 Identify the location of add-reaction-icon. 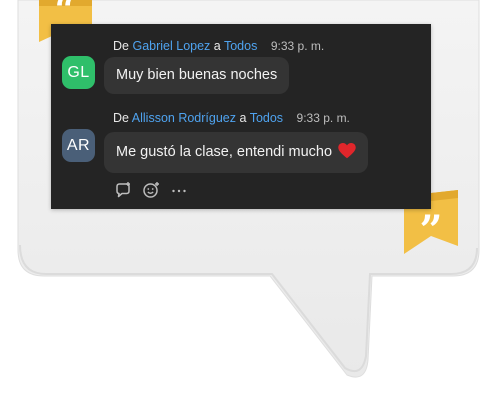
(151, 190).